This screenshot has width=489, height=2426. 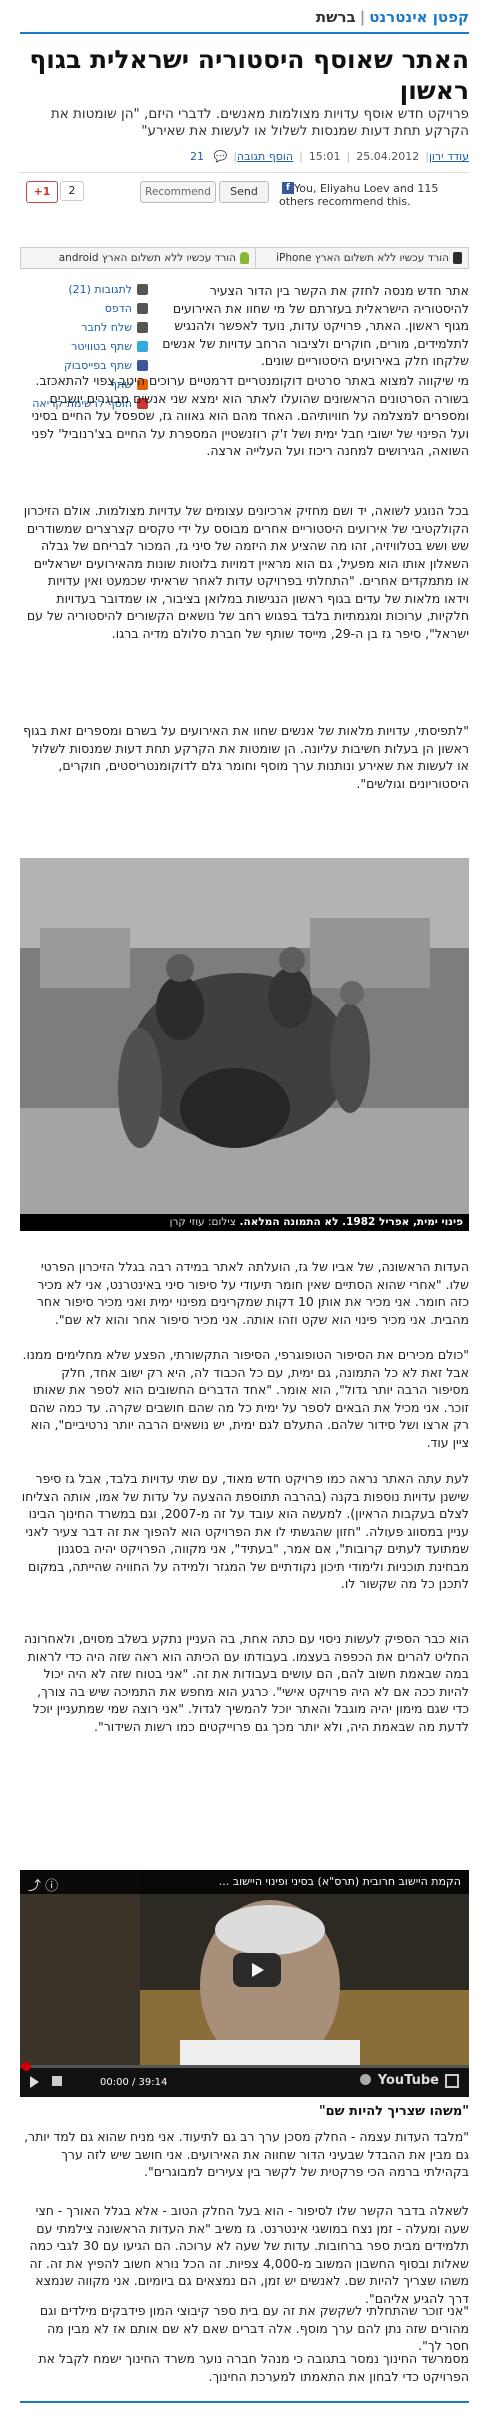 I want to click on share-menu-item: שתף בטוויטר, so click(x=84, y=346).